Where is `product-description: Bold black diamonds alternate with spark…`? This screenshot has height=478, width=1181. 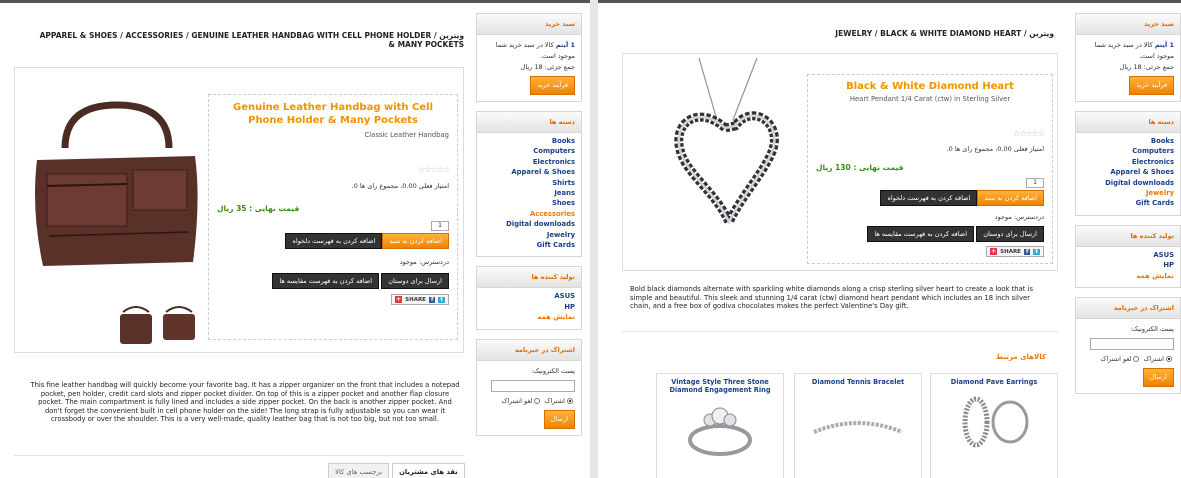
product-description: Bold black diamonds alternate with spark… is located at coordinates (832, 298).